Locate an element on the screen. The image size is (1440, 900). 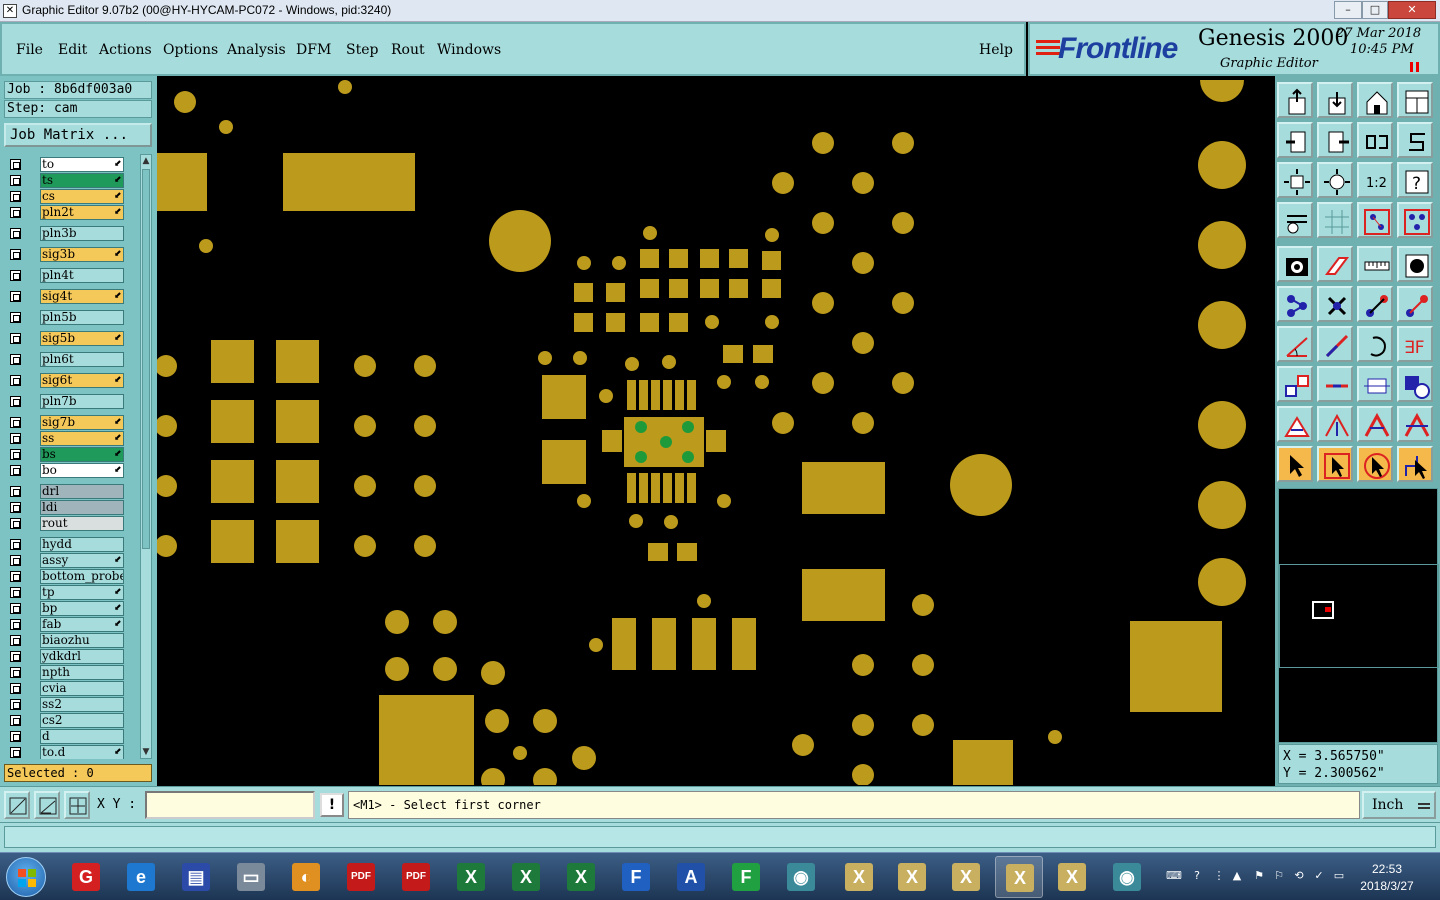
scroll-thumb is located at coordinates (146, 359).